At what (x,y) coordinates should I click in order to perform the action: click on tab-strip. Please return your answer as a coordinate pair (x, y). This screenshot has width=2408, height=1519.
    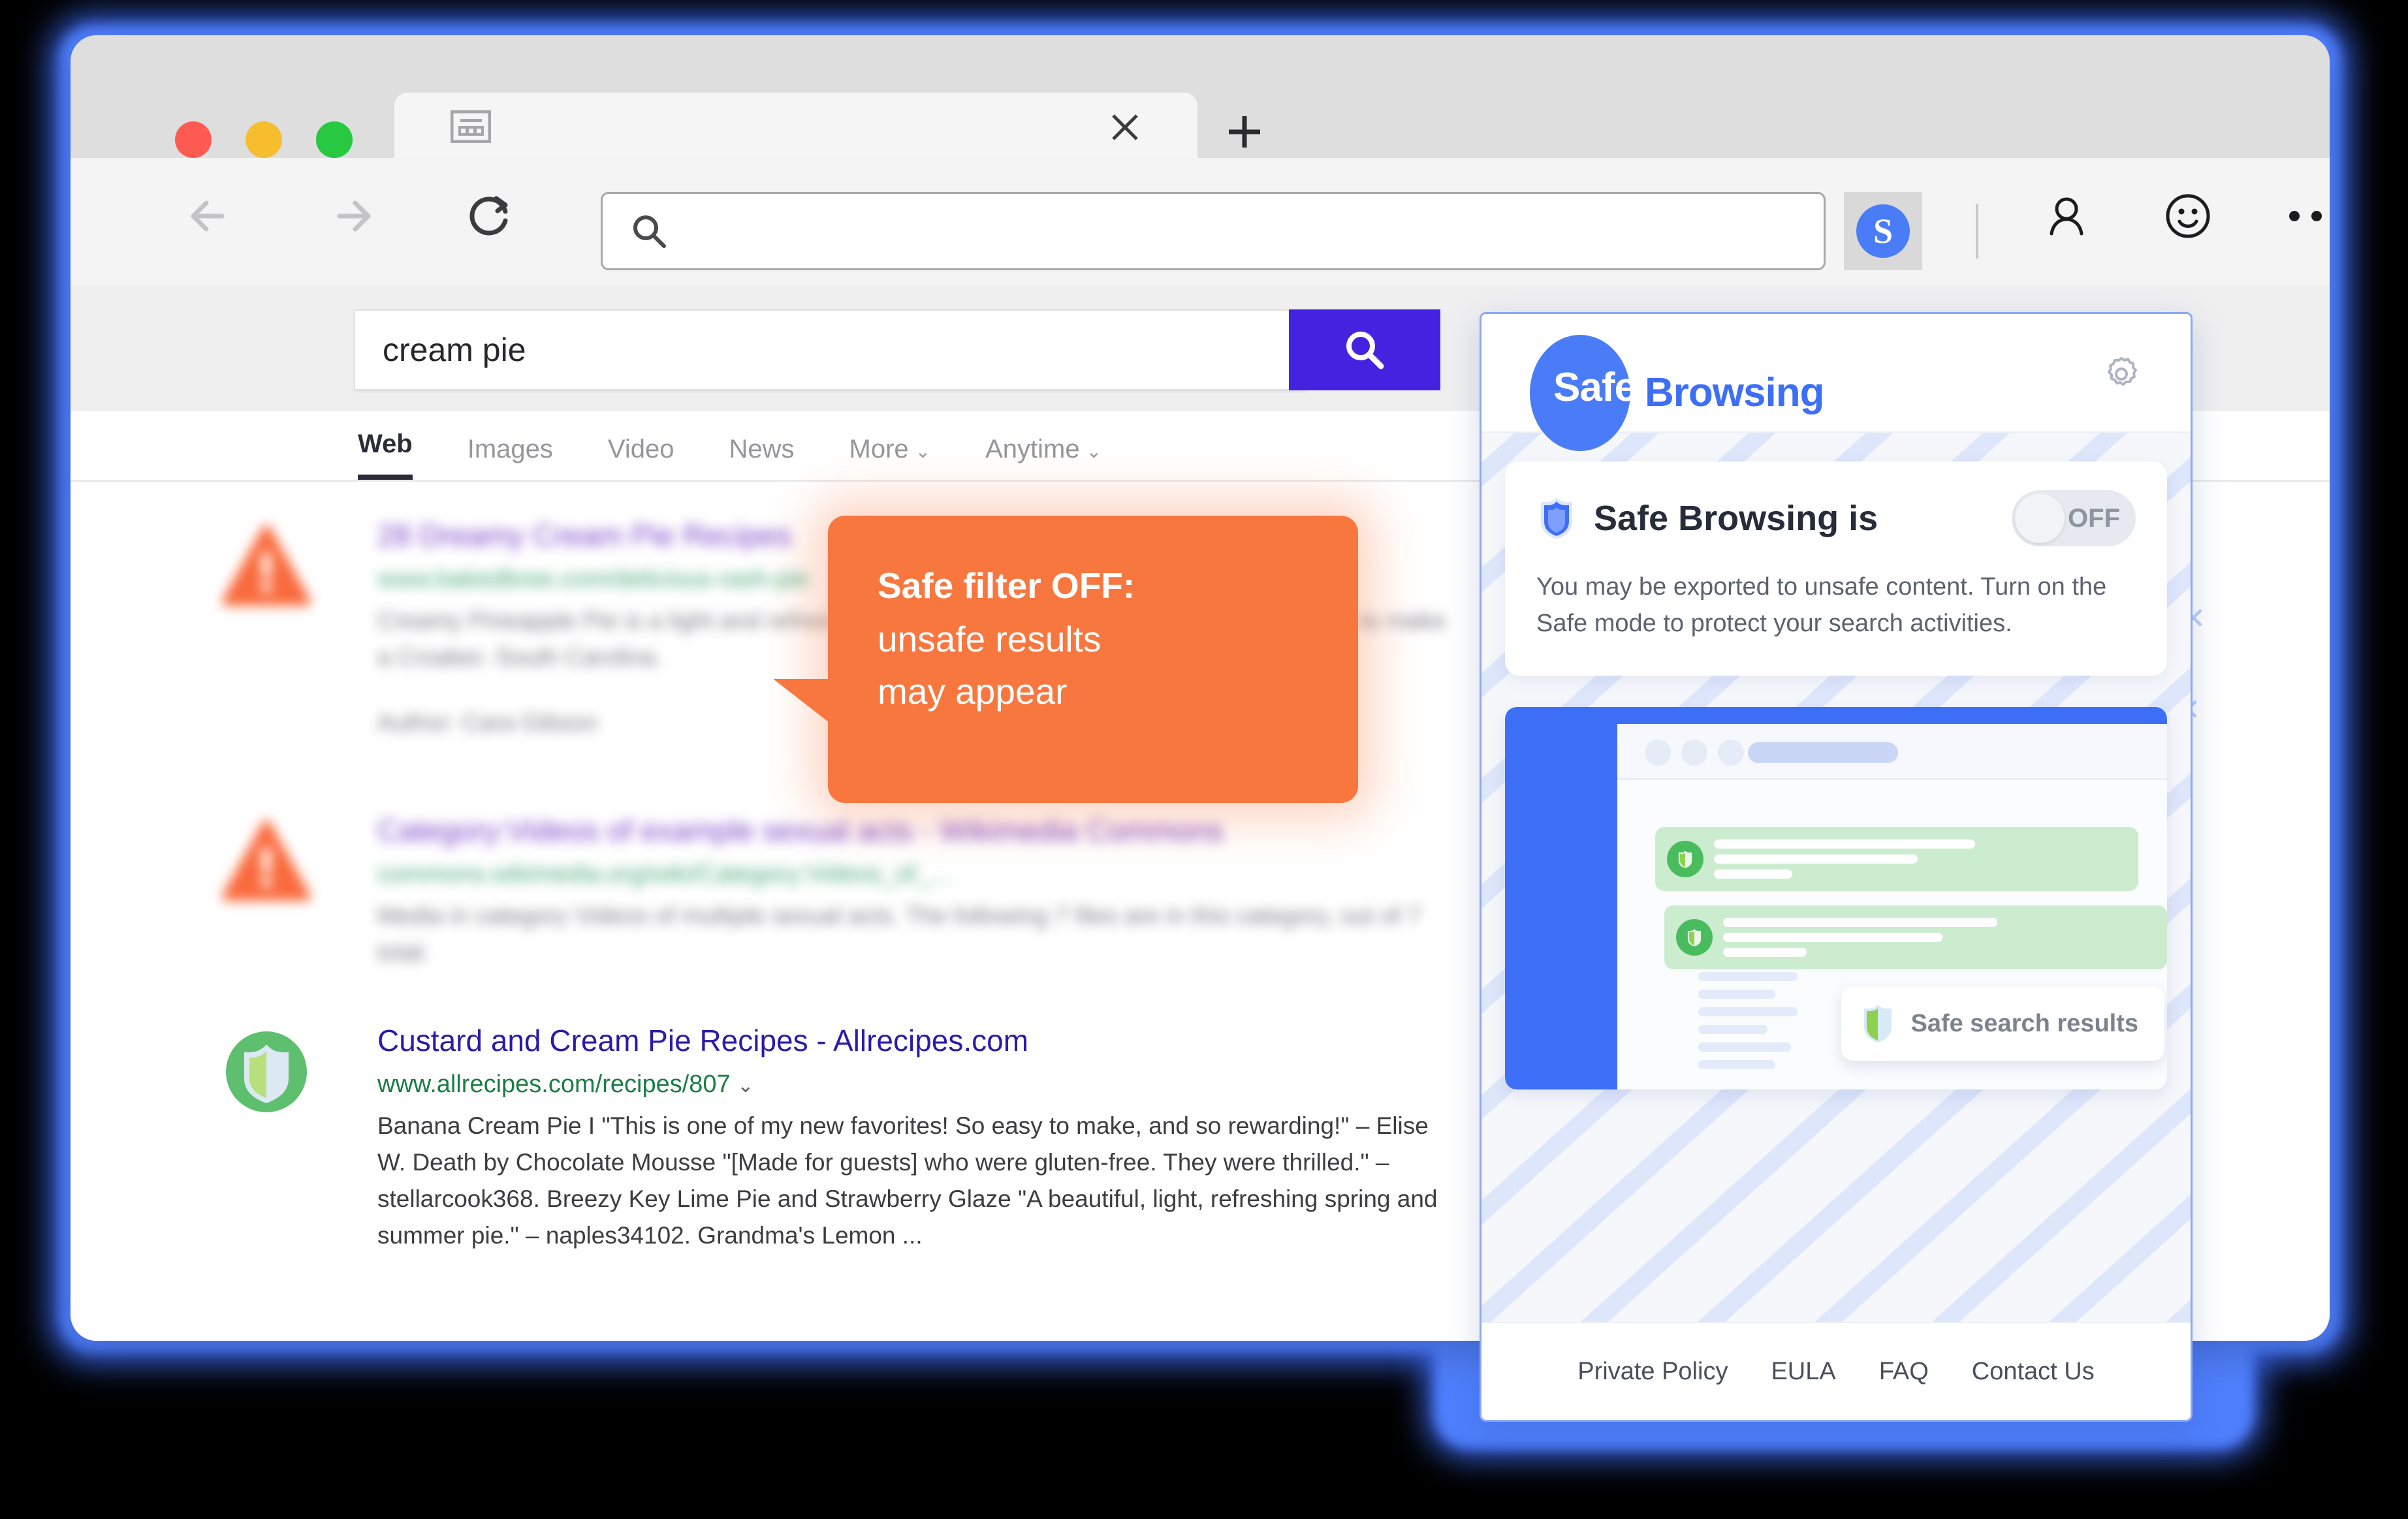
    Looking at the image, I should click on (1200, 98).